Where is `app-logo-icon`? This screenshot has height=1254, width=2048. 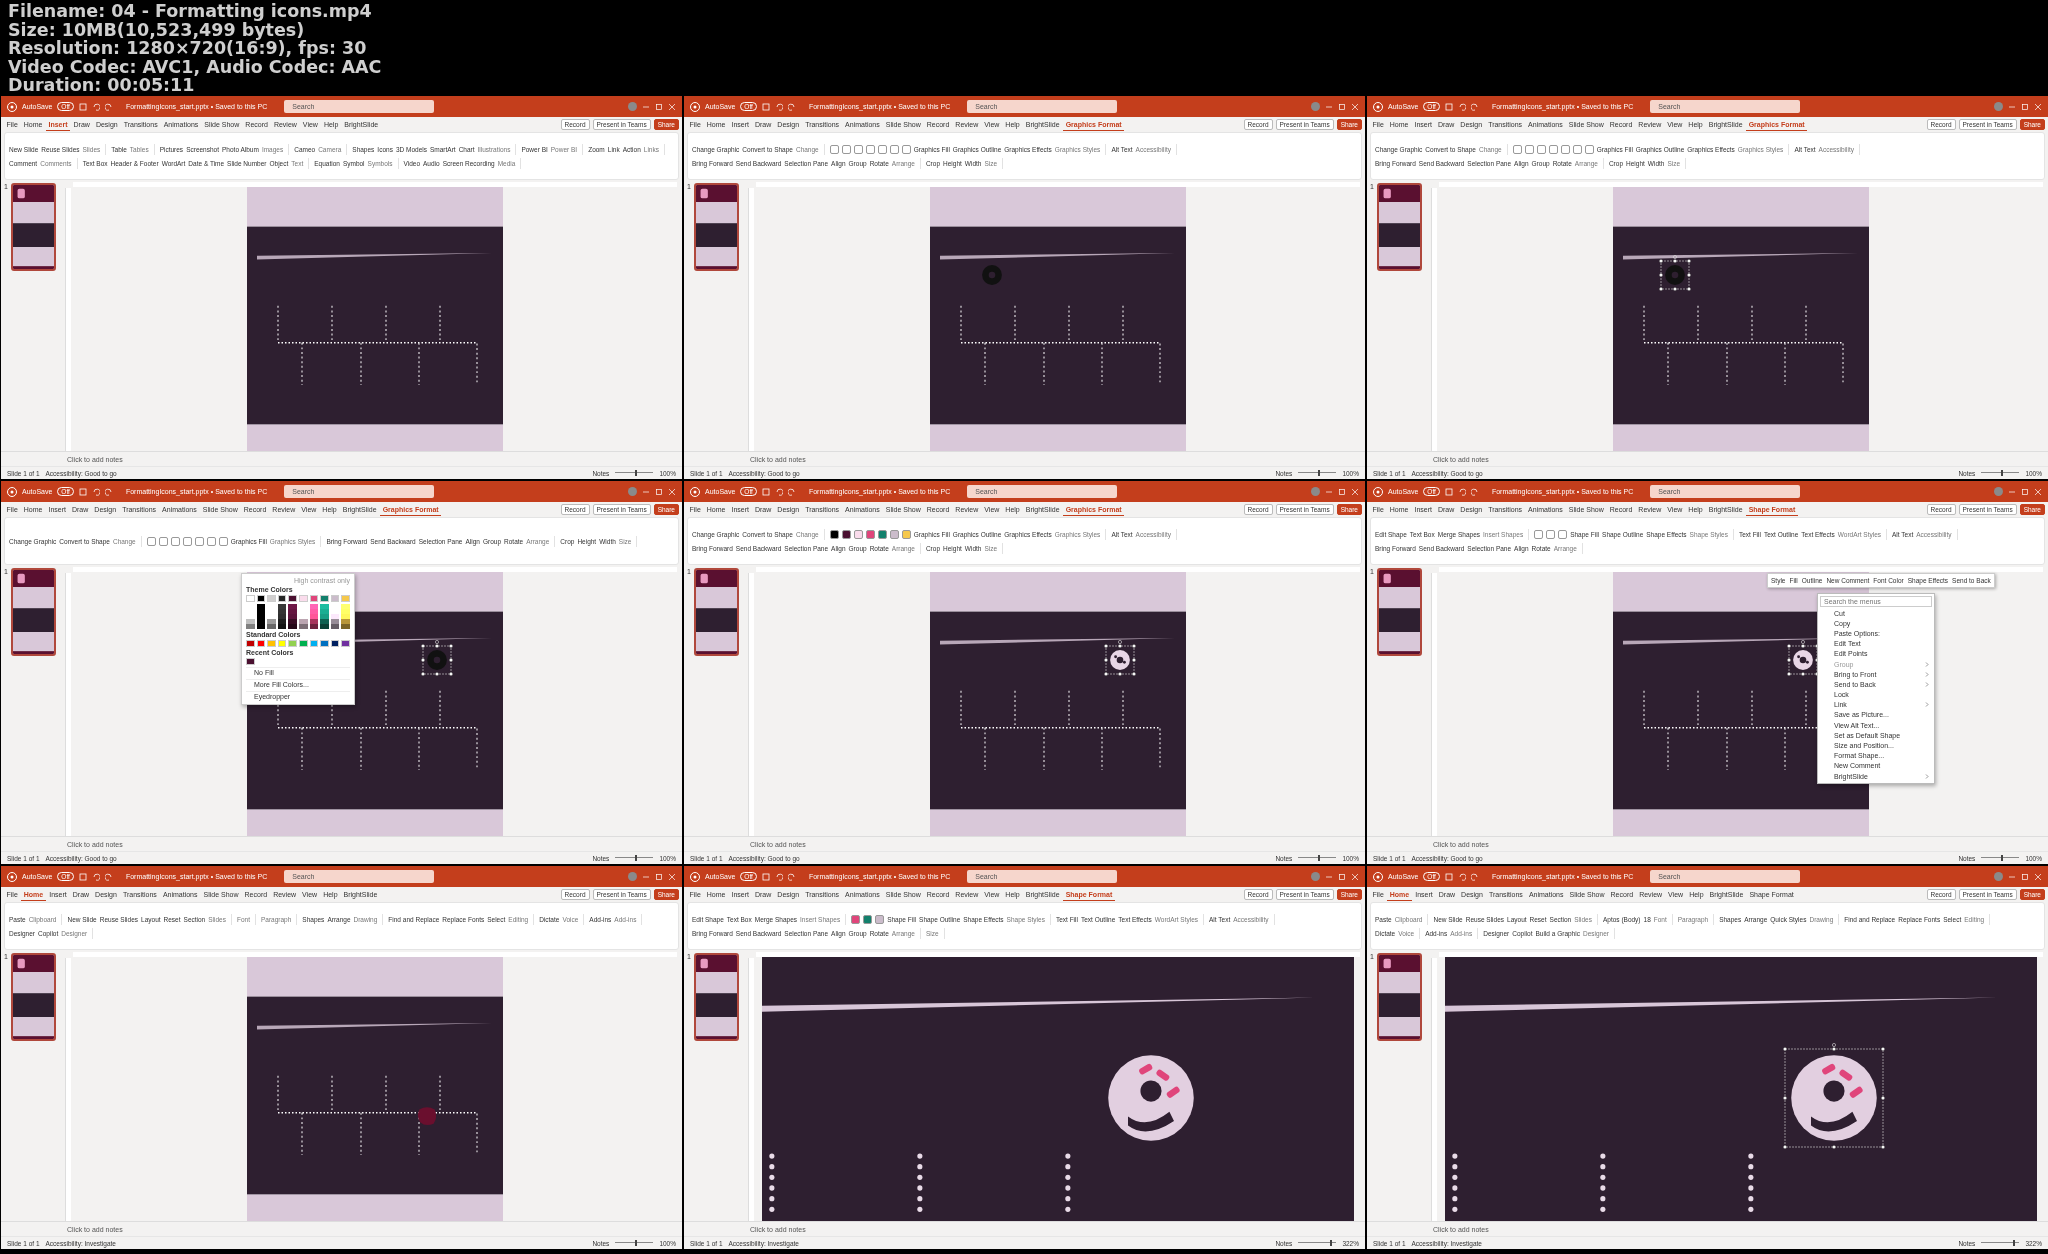
app-logo-icon is located at coordinates (12, 106).